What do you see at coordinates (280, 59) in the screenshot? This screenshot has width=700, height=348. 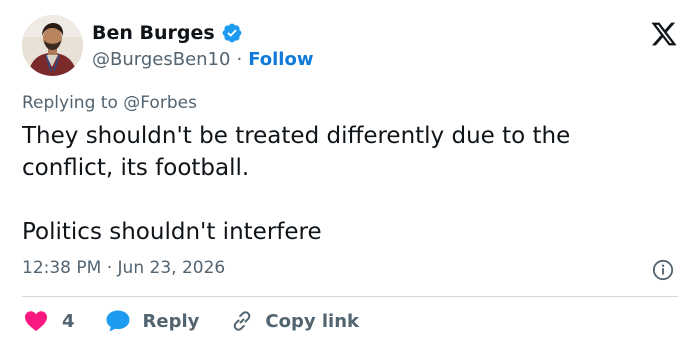 I see `follow-button: Follow` at bounding box center [280, 59].